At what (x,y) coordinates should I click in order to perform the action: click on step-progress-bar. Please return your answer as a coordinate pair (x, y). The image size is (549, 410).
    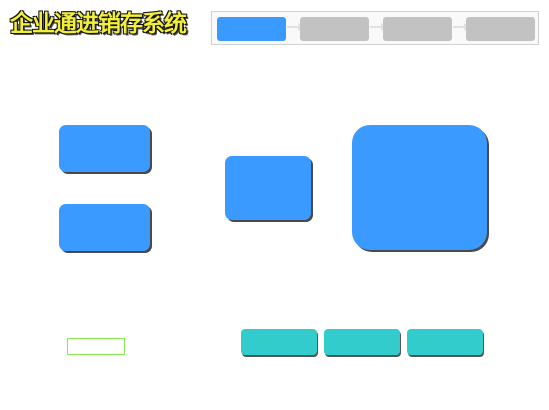
    Looking at the image, I should click on (375, 28).